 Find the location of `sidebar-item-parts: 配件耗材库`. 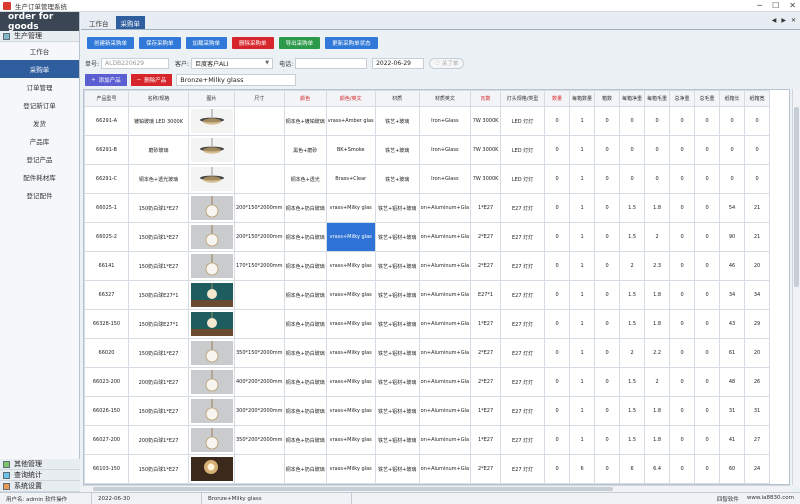

sidebar-item-parts: 配件耗材库 is located at coordinates (39, 177).